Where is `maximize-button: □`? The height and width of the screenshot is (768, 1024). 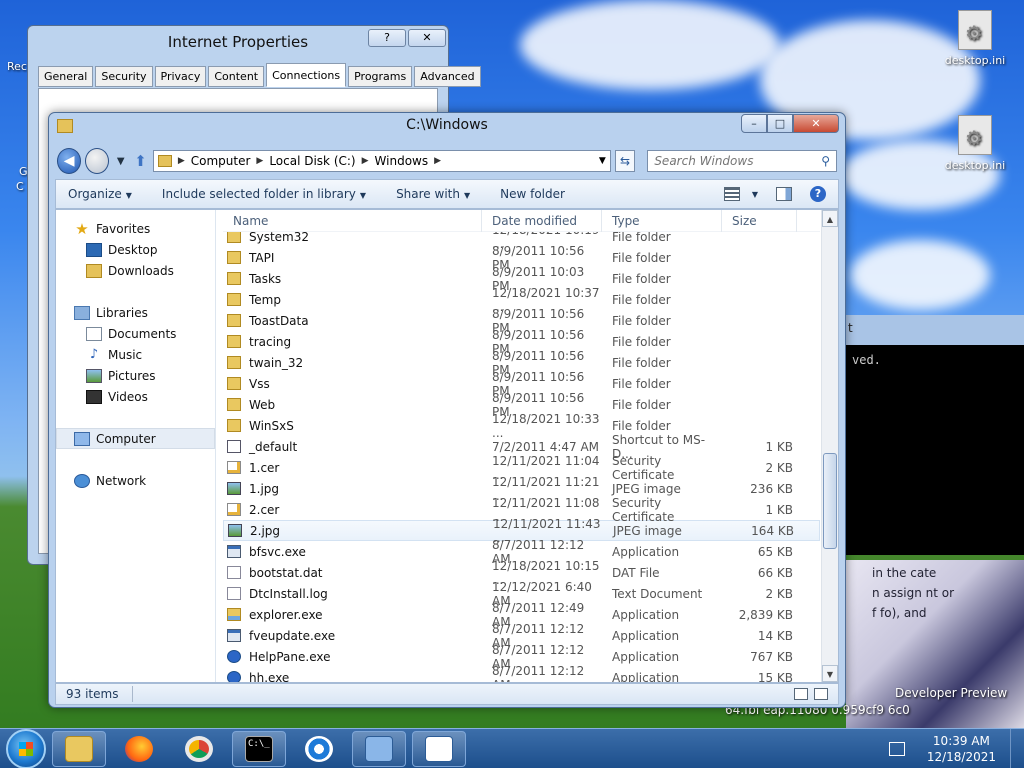 maximize-button: □ is located at coordinates (780, 123).